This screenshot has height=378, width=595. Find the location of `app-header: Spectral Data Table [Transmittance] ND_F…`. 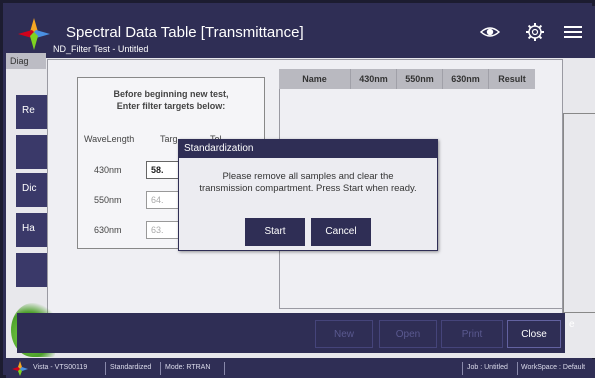

app-header: Spectral Data Table [Transmittance] ND_F… is located at coordinates (300, 32).